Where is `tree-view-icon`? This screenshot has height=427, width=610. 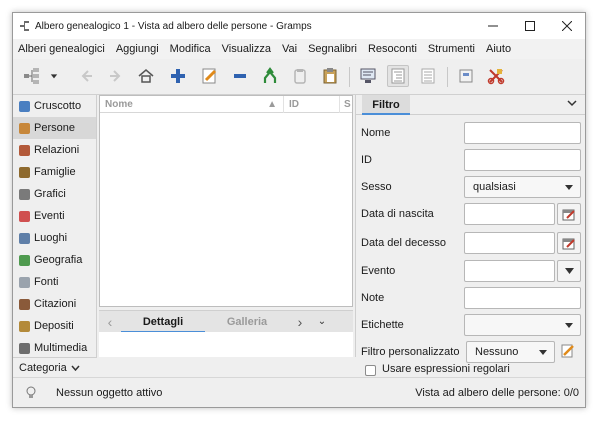
tree-view-icon is located at coordinates (398, 76).